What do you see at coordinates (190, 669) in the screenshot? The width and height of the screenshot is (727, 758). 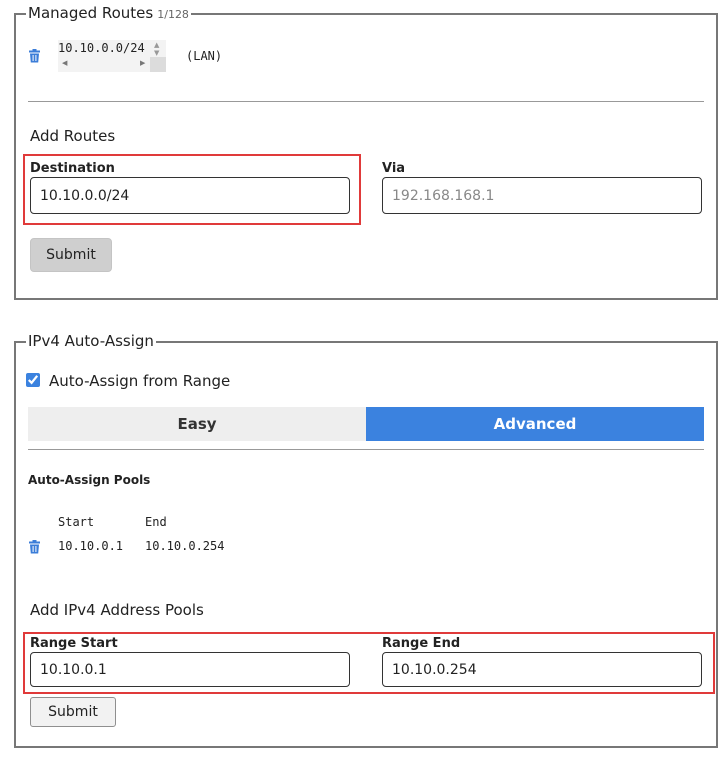 I see `range-start-input` at bounding box center [190, 669].